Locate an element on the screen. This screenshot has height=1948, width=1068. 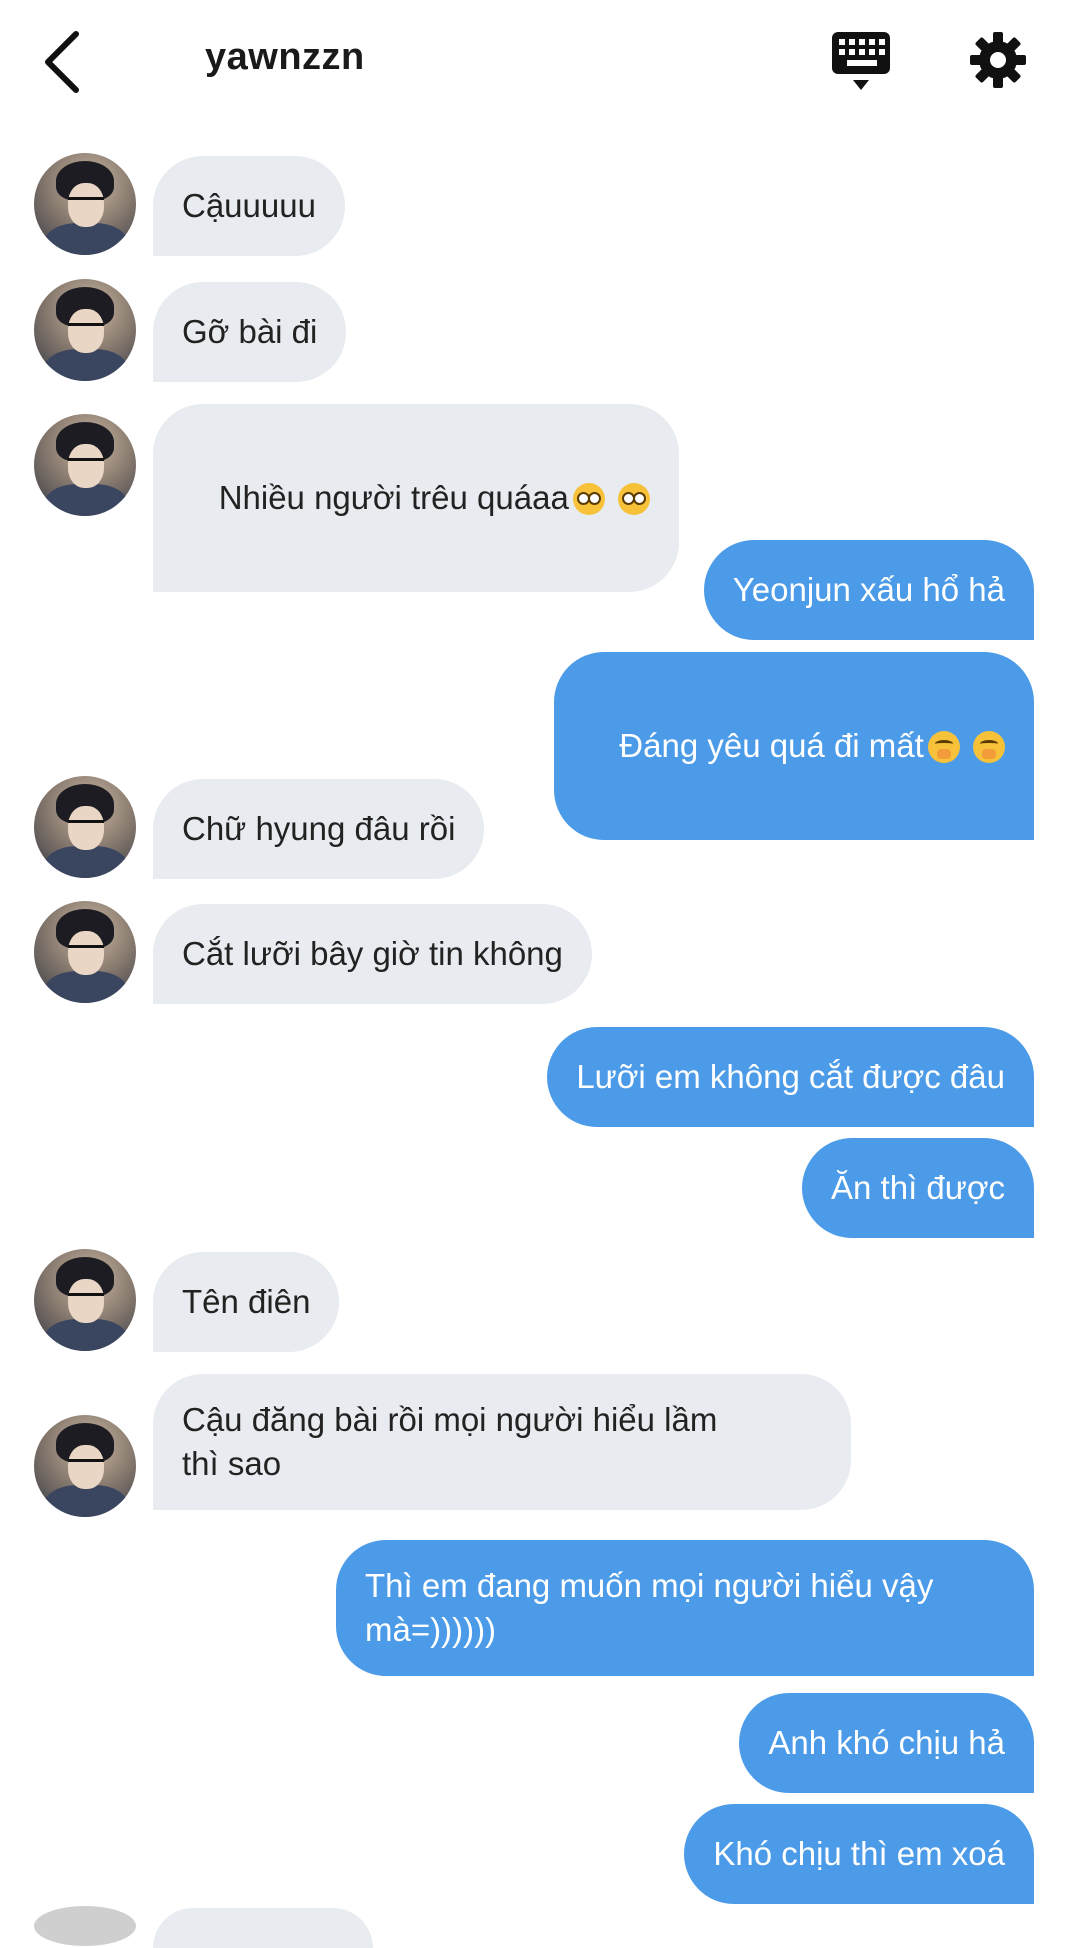
settings-button is located at coordinates (998, 60).